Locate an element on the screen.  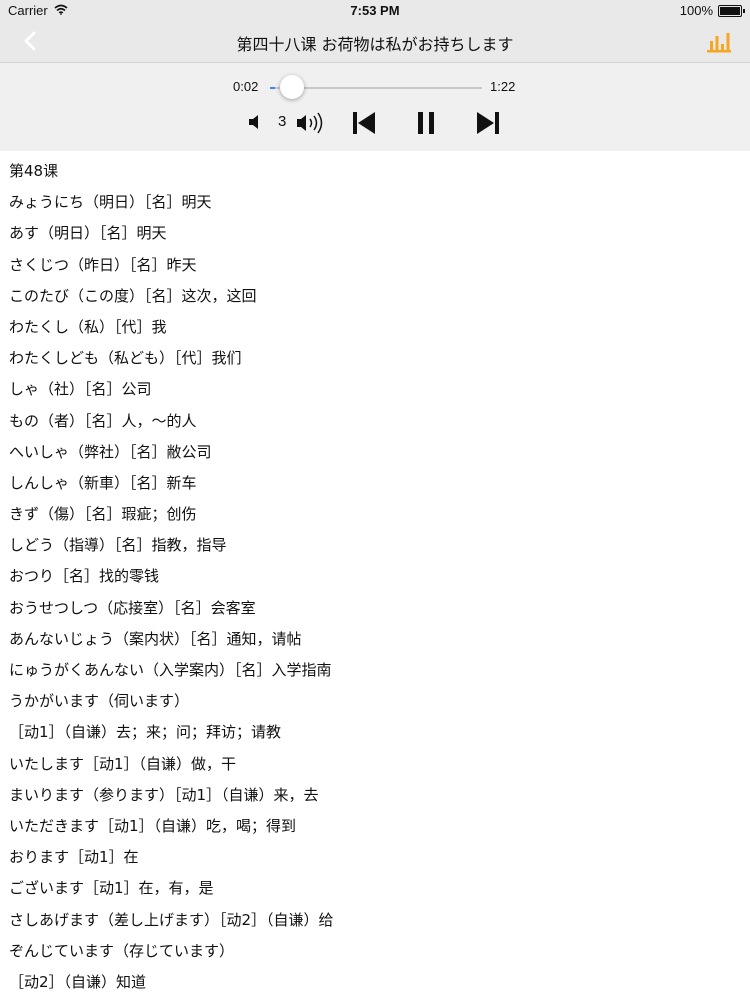
vocab-line: しゃ（社）［名］公司 is located at coordinates (80, 389).